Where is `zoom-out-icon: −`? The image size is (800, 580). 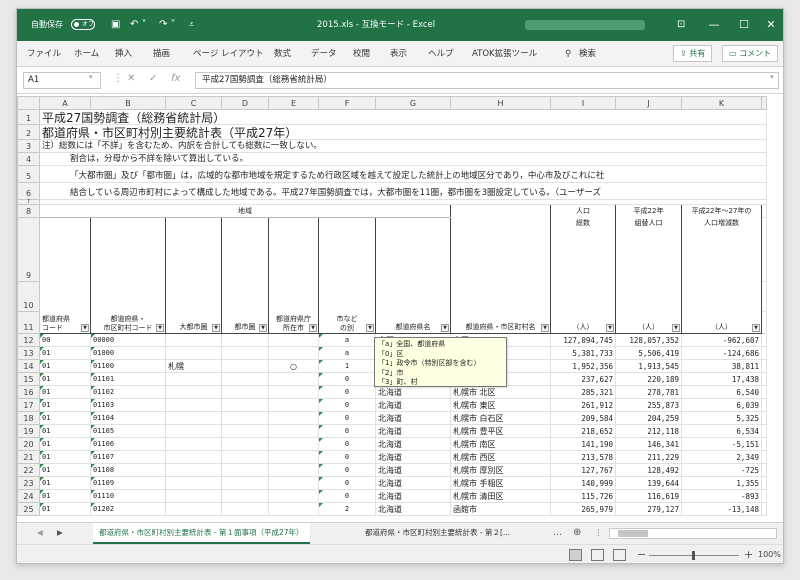
zoom-out-icon: − is located at coordinates (641, 554).